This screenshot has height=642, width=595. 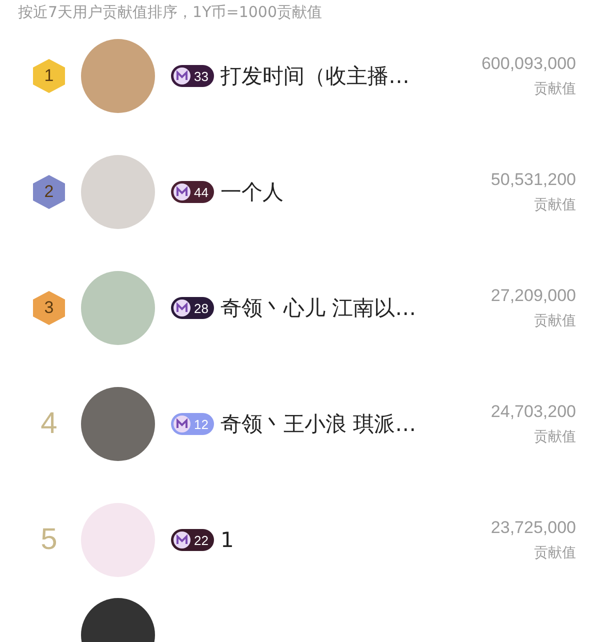 I want to click on rank-number: 5, so click(x=49, y=540).